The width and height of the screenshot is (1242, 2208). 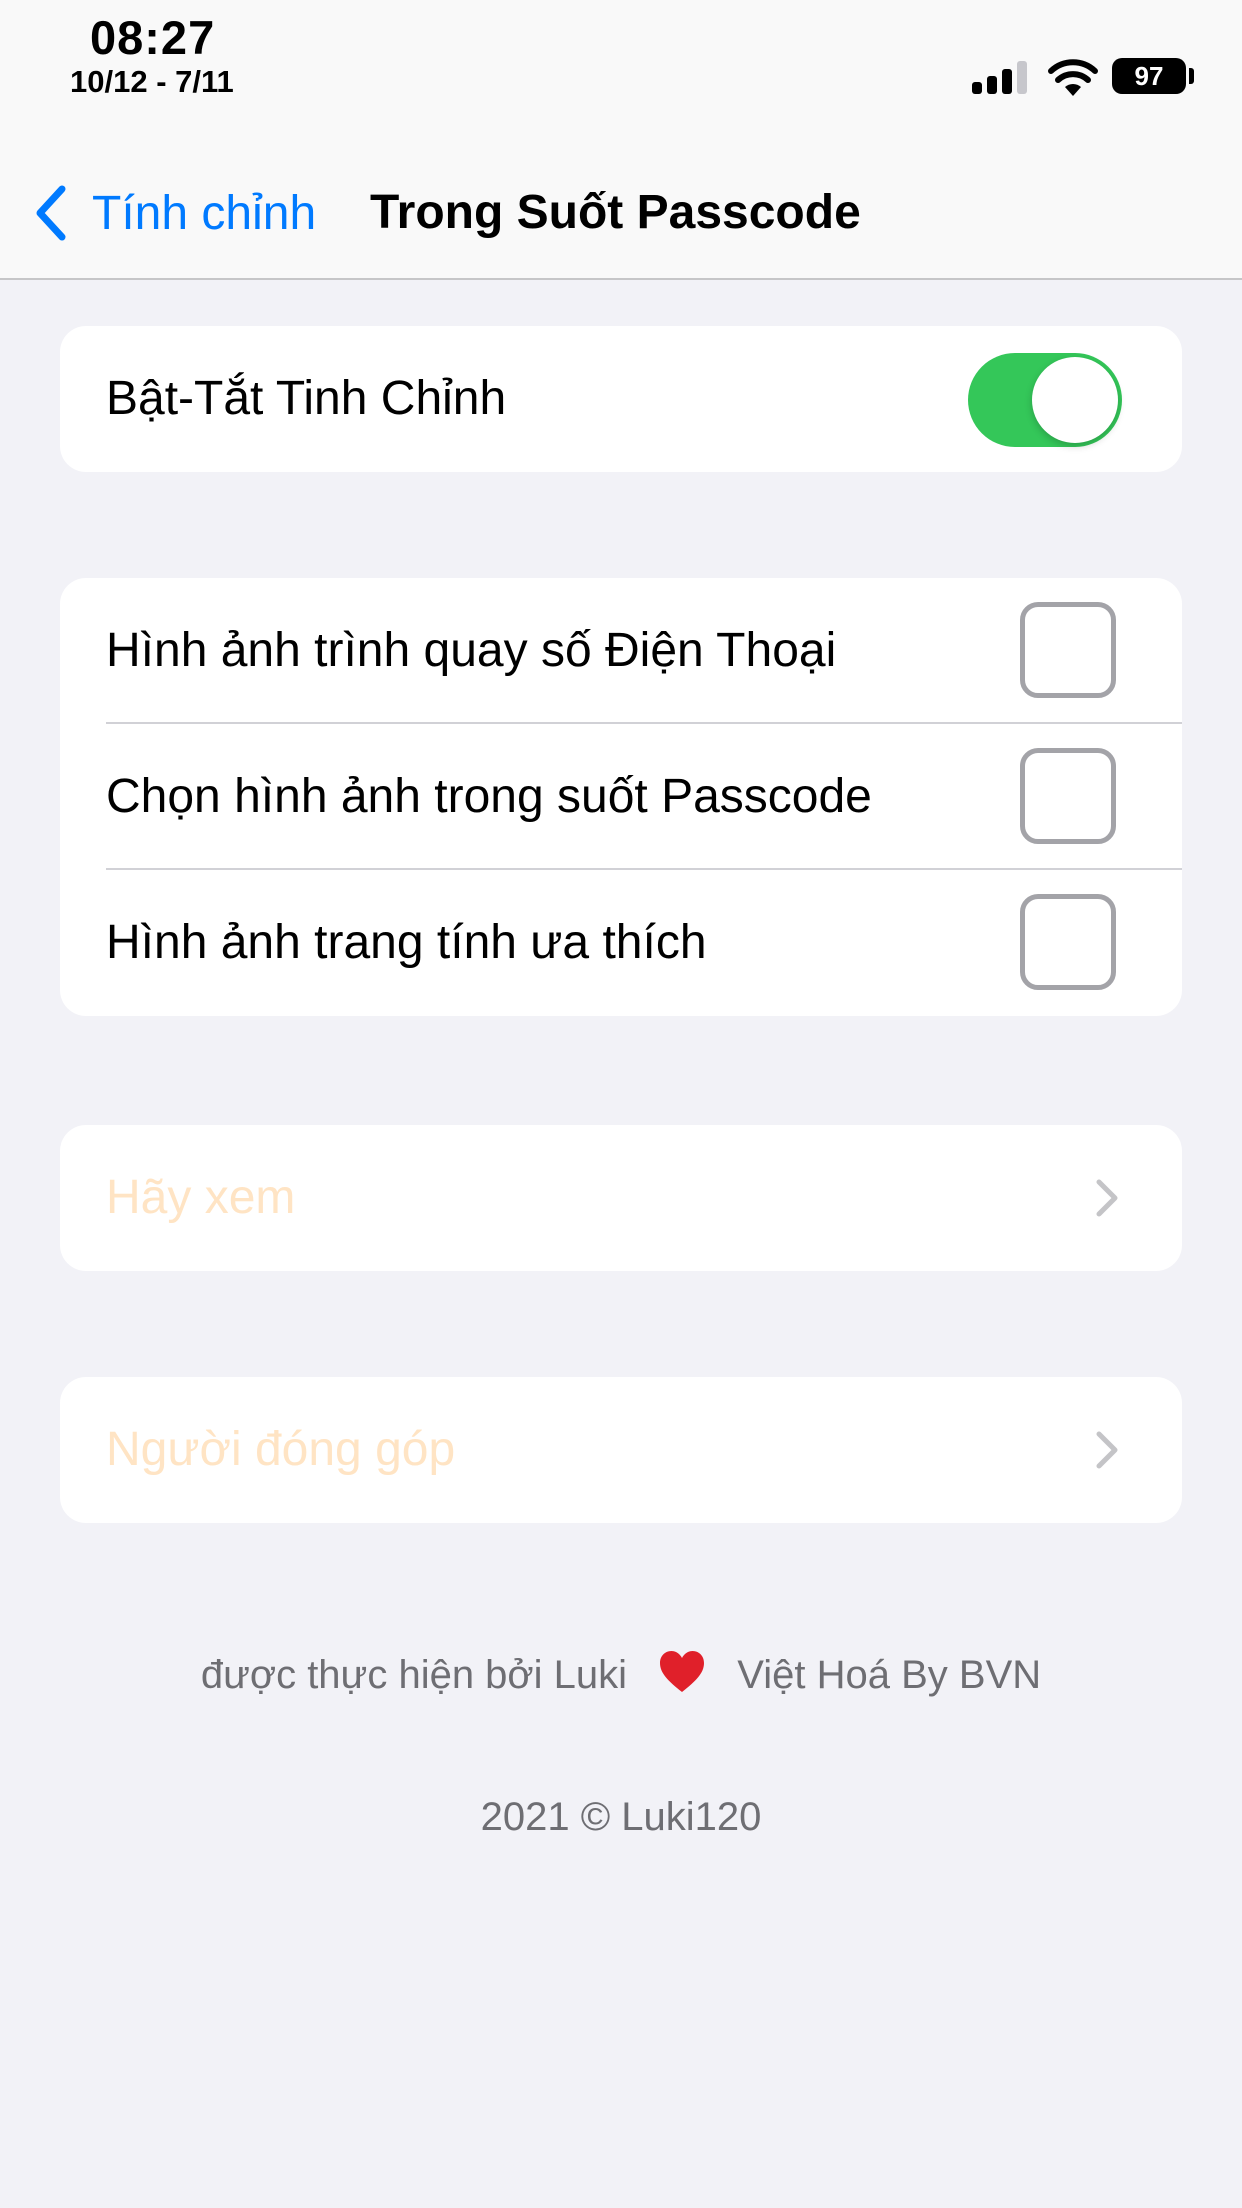 I want to click on option-checkbox-favorites, so click(x=1068, y=942).